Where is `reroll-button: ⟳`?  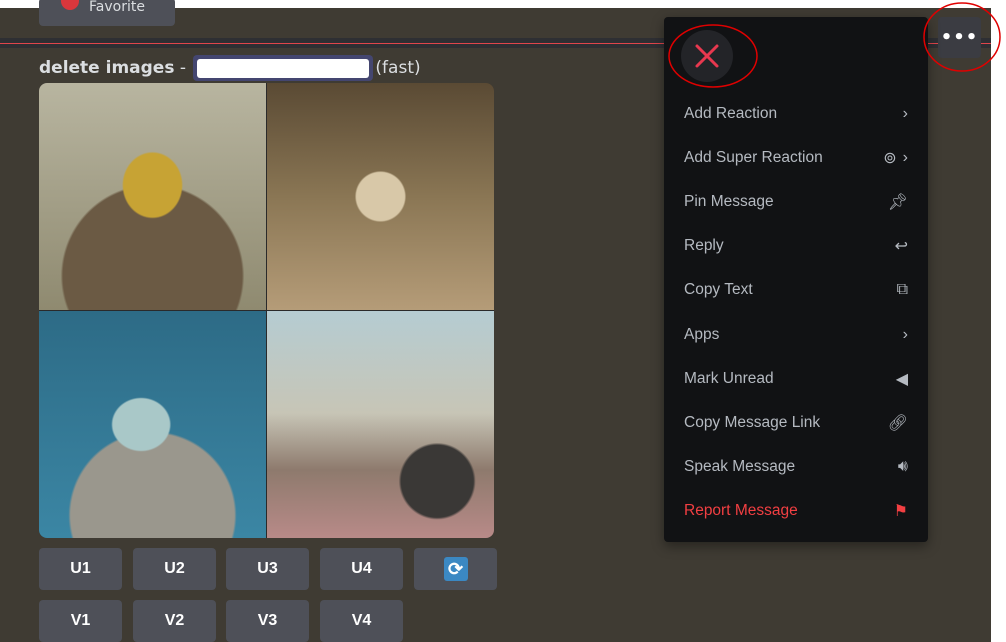 reroll-button: ⟳ is located at coordinates (455, 569).